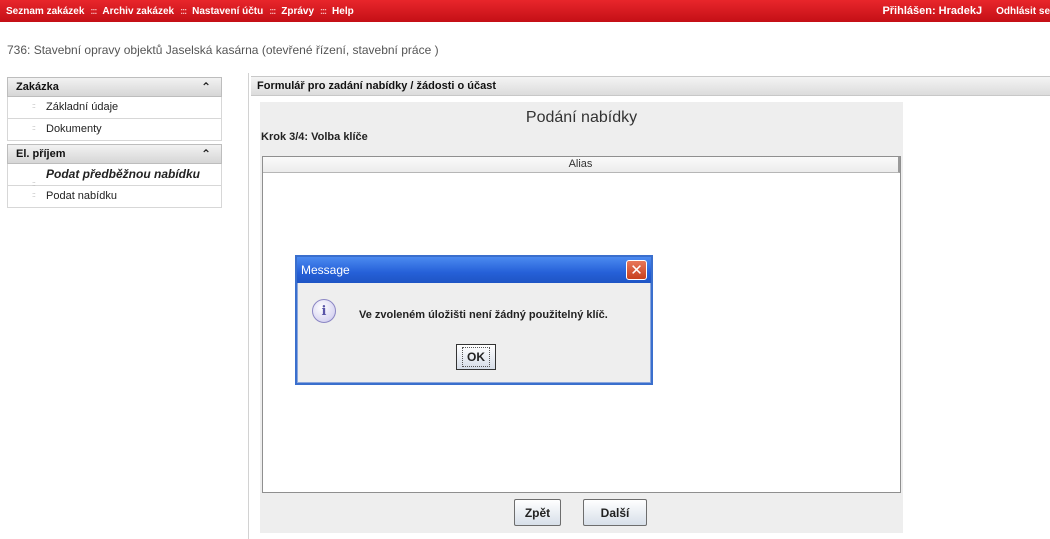 This screenshot has height=539, width=1050. What do you see at coordinates (114, 130) in the screenshot?
I see `sidebar-item-dokumenty: ::: Dokumenty` at bounding box center [114, 130].